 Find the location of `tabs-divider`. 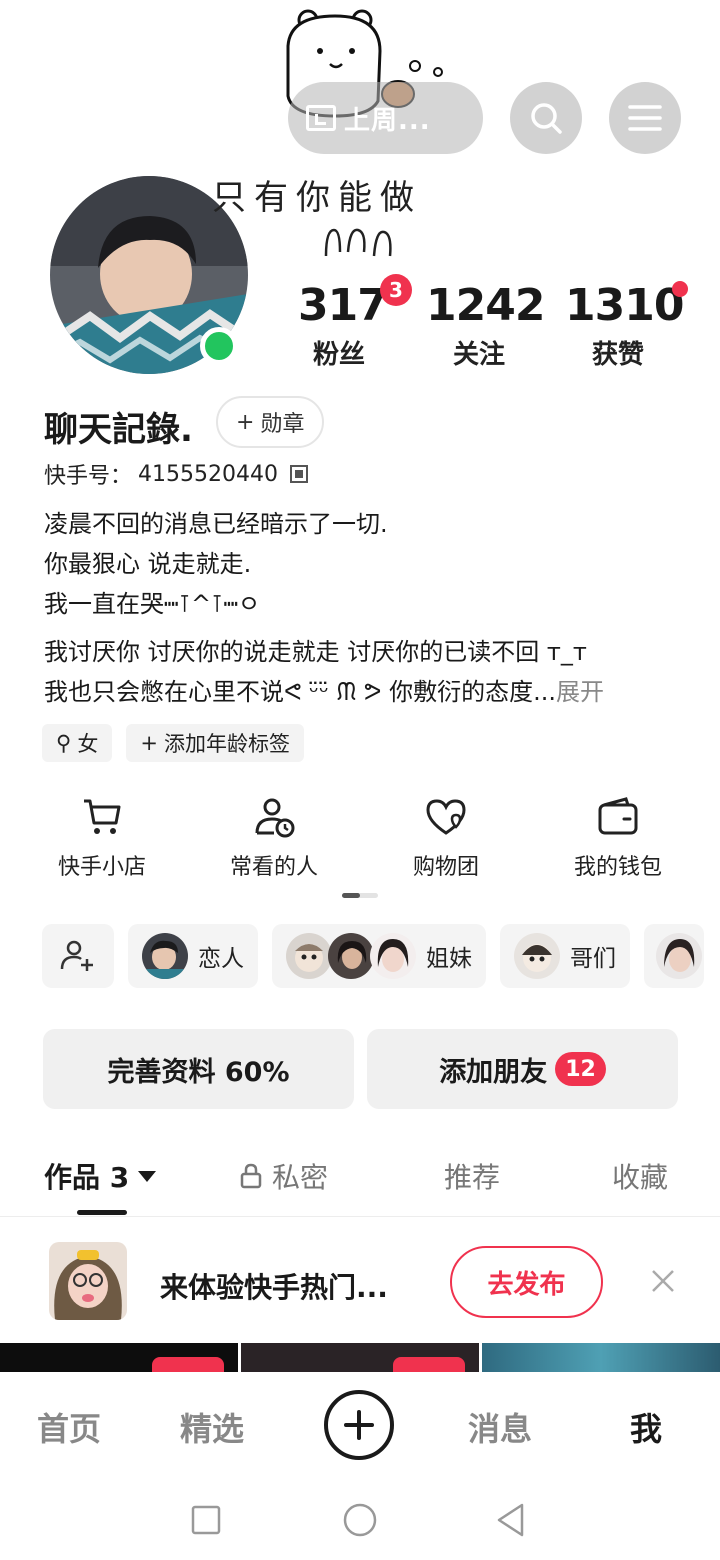

tabs-divider is located at coordinates (360, 1216).